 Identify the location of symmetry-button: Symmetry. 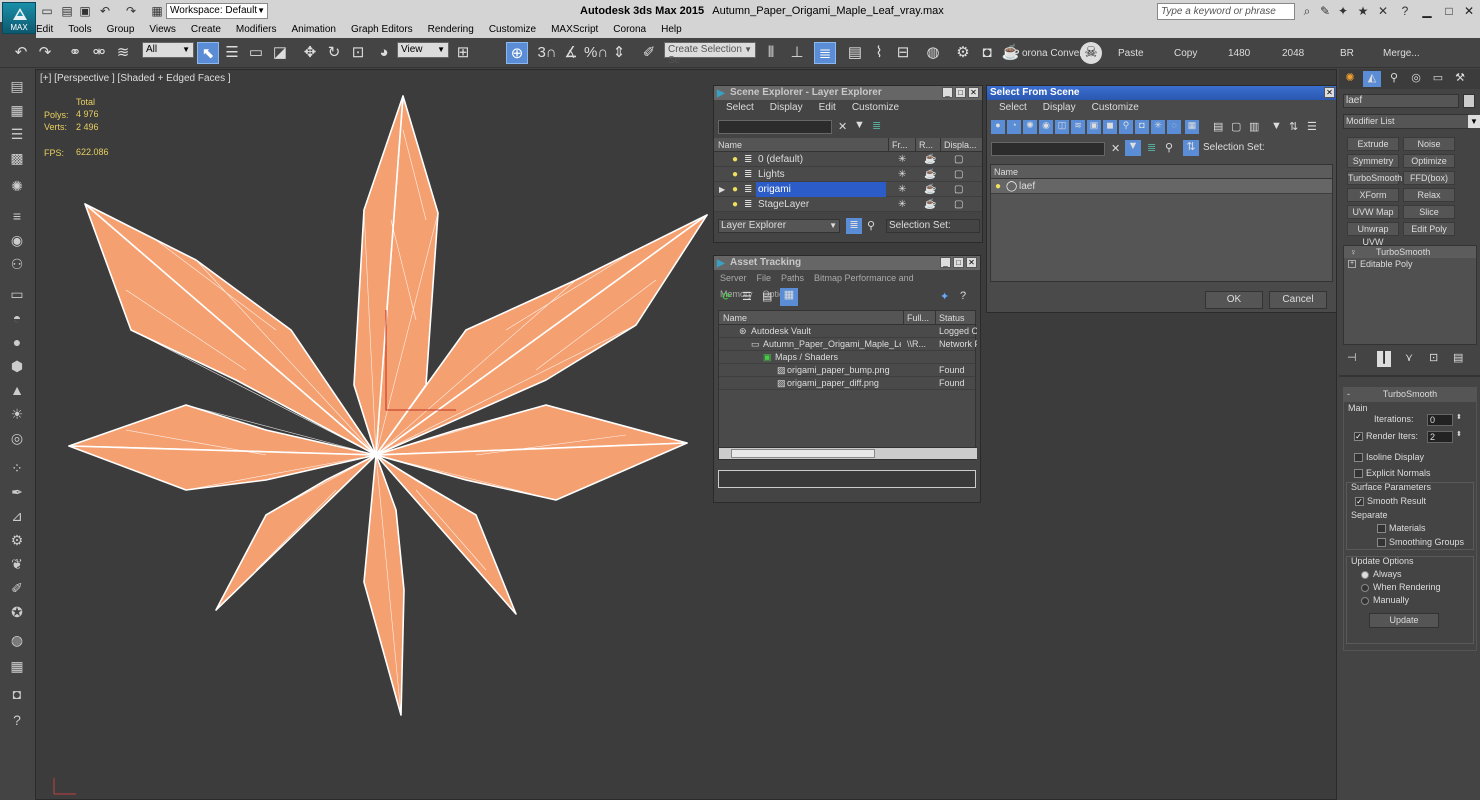
(1373, 161).